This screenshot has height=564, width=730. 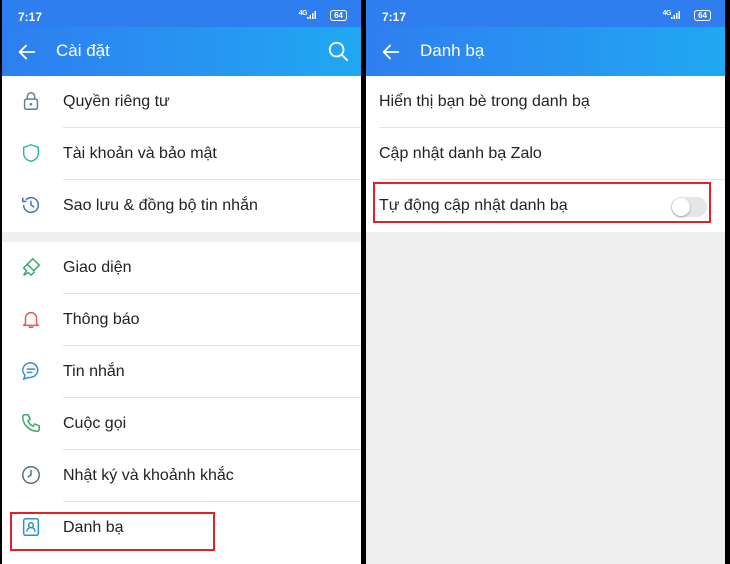 I want to click on settings-item-label: Cuộc gọi, so click(x=95, y=423).